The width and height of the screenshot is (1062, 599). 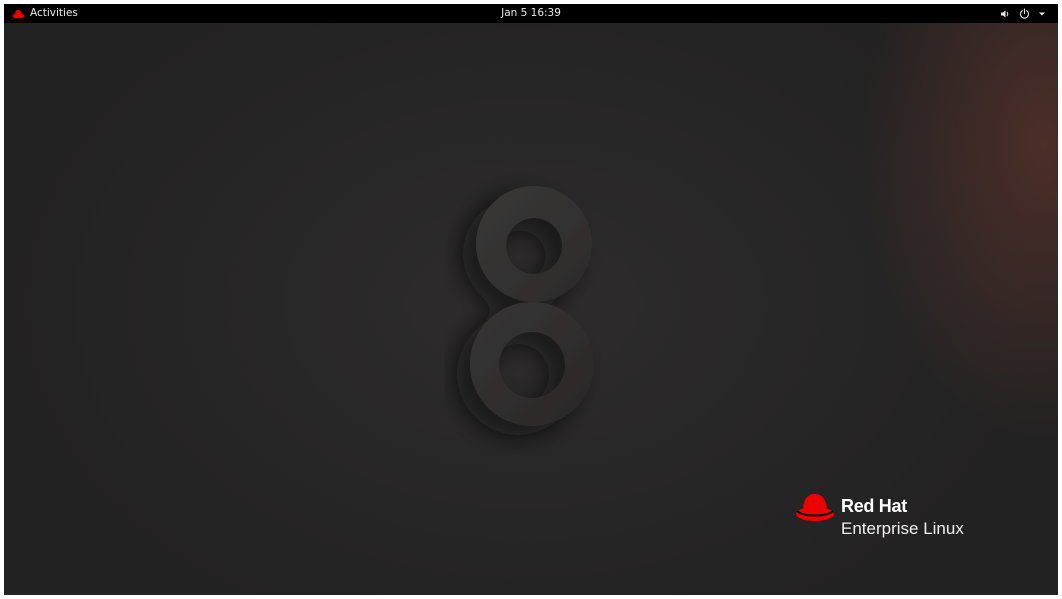 I want to click on clock-container: Jan 5 16:39, so click(x=531, y=13).